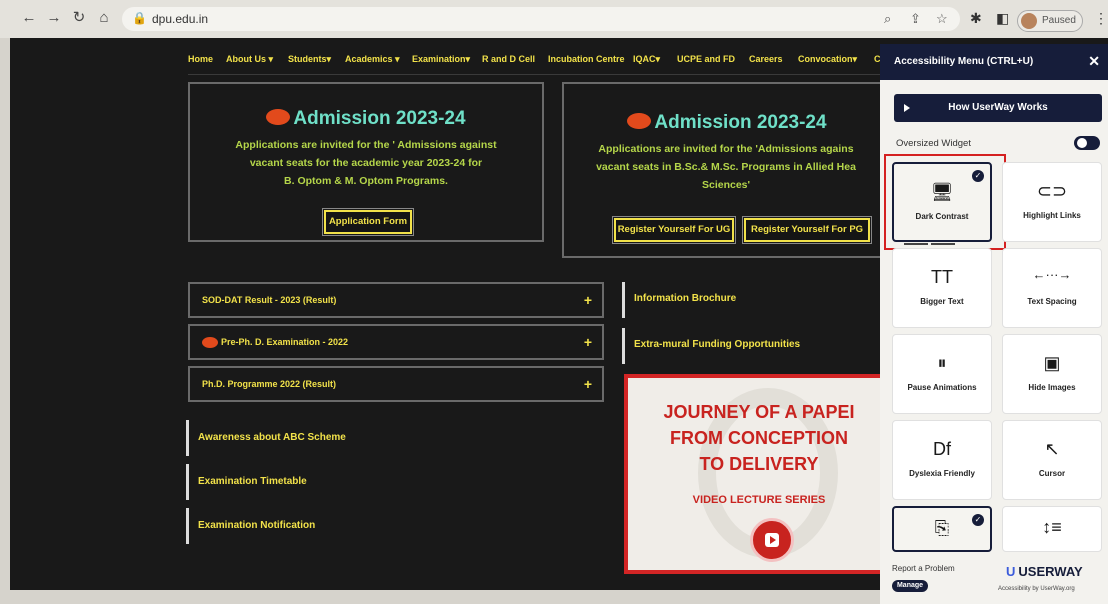 This screenshot has width=1108, height=604. Describe the element at coordinates (827, 59) in the screenshot. I see `nav-convocation: Convocation▾` at that location.